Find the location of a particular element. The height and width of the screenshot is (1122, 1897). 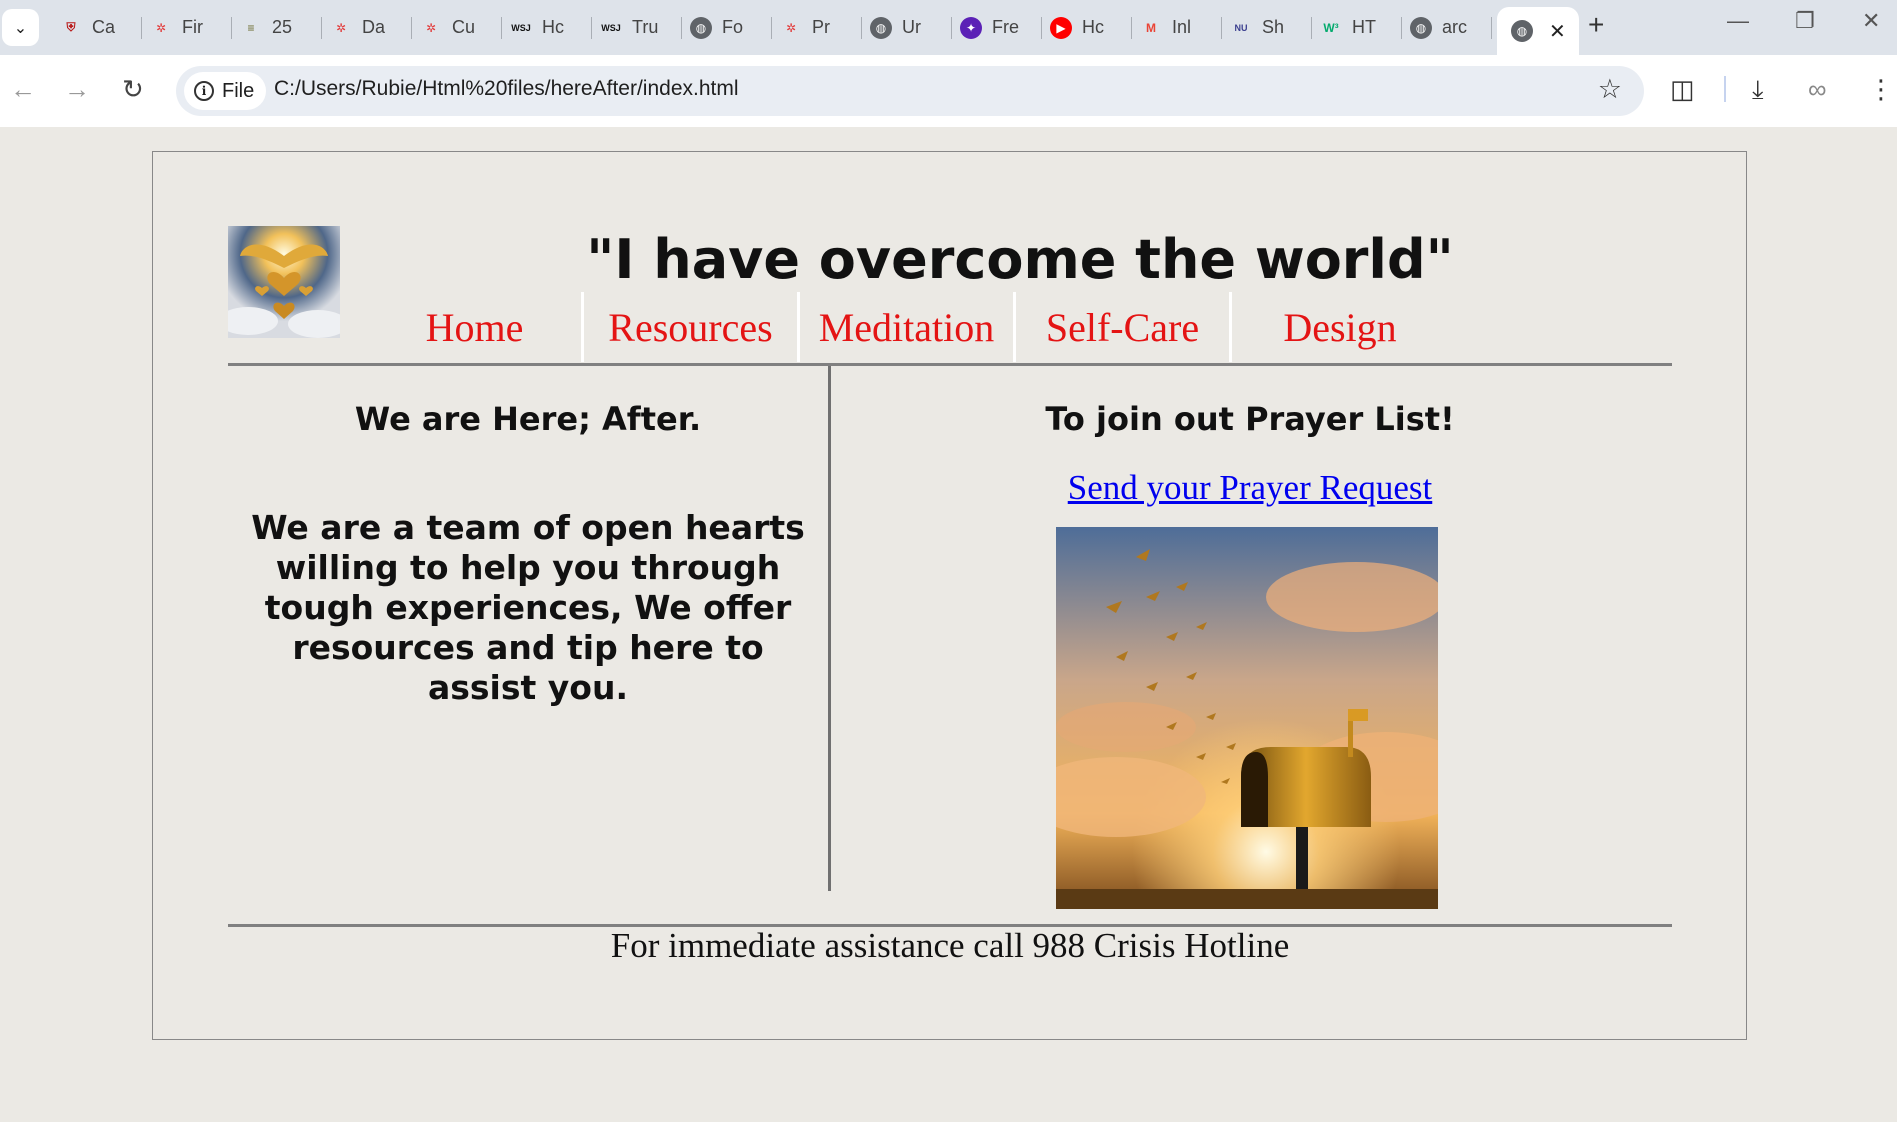

tab-item: ≡ 25 is located at coordinates (277, 27).